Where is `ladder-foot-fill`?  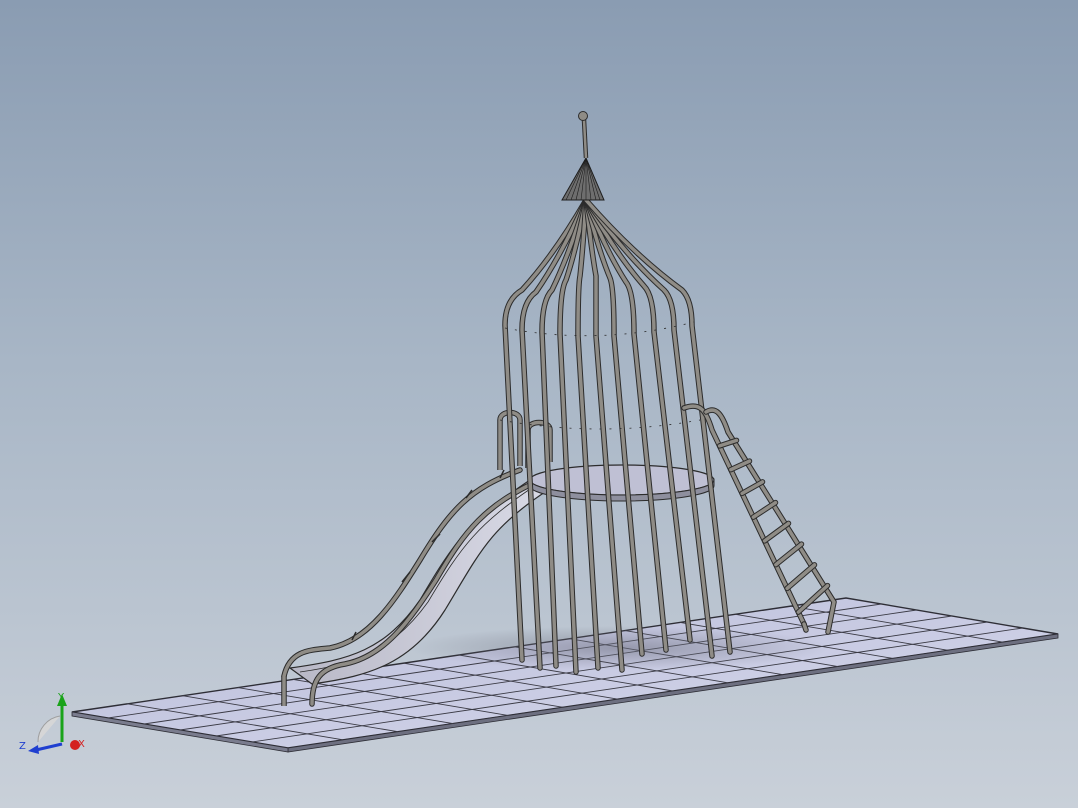
ladder-foot-fill is located at coordinates (805, 627).